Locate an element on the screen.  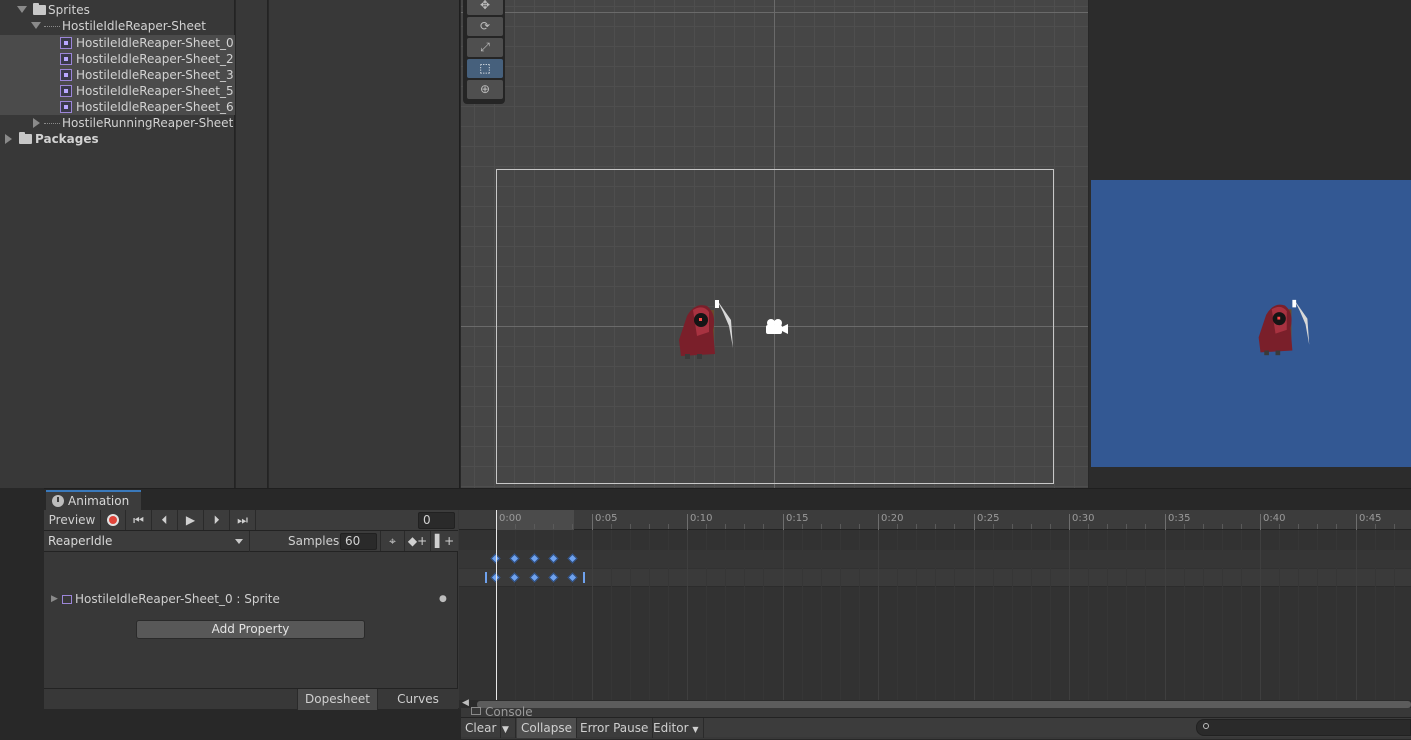
property-row: ▶ HostileIdleReaper-Sheet_0 : Sprite ● is located at coordinates (251, 599).